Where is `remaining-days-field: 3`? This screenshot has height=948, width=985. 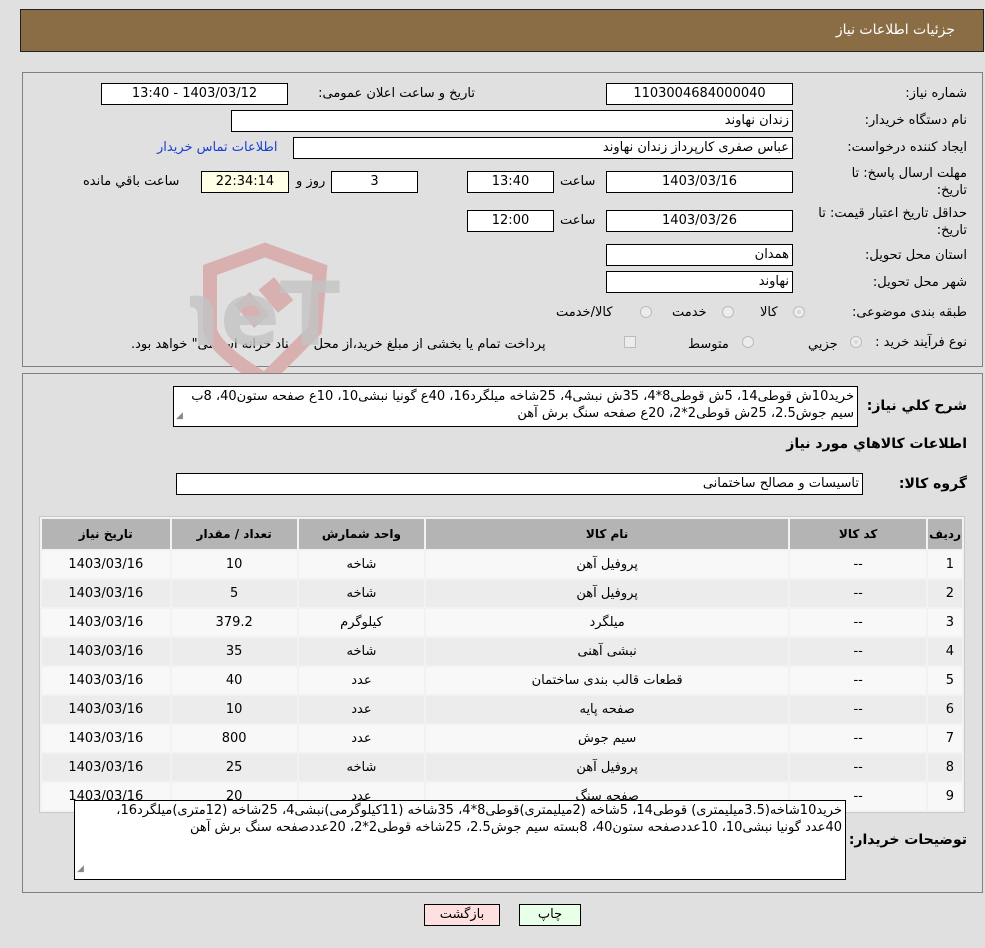
remaining-days-field: 3 is located at coordinates (374, 182).